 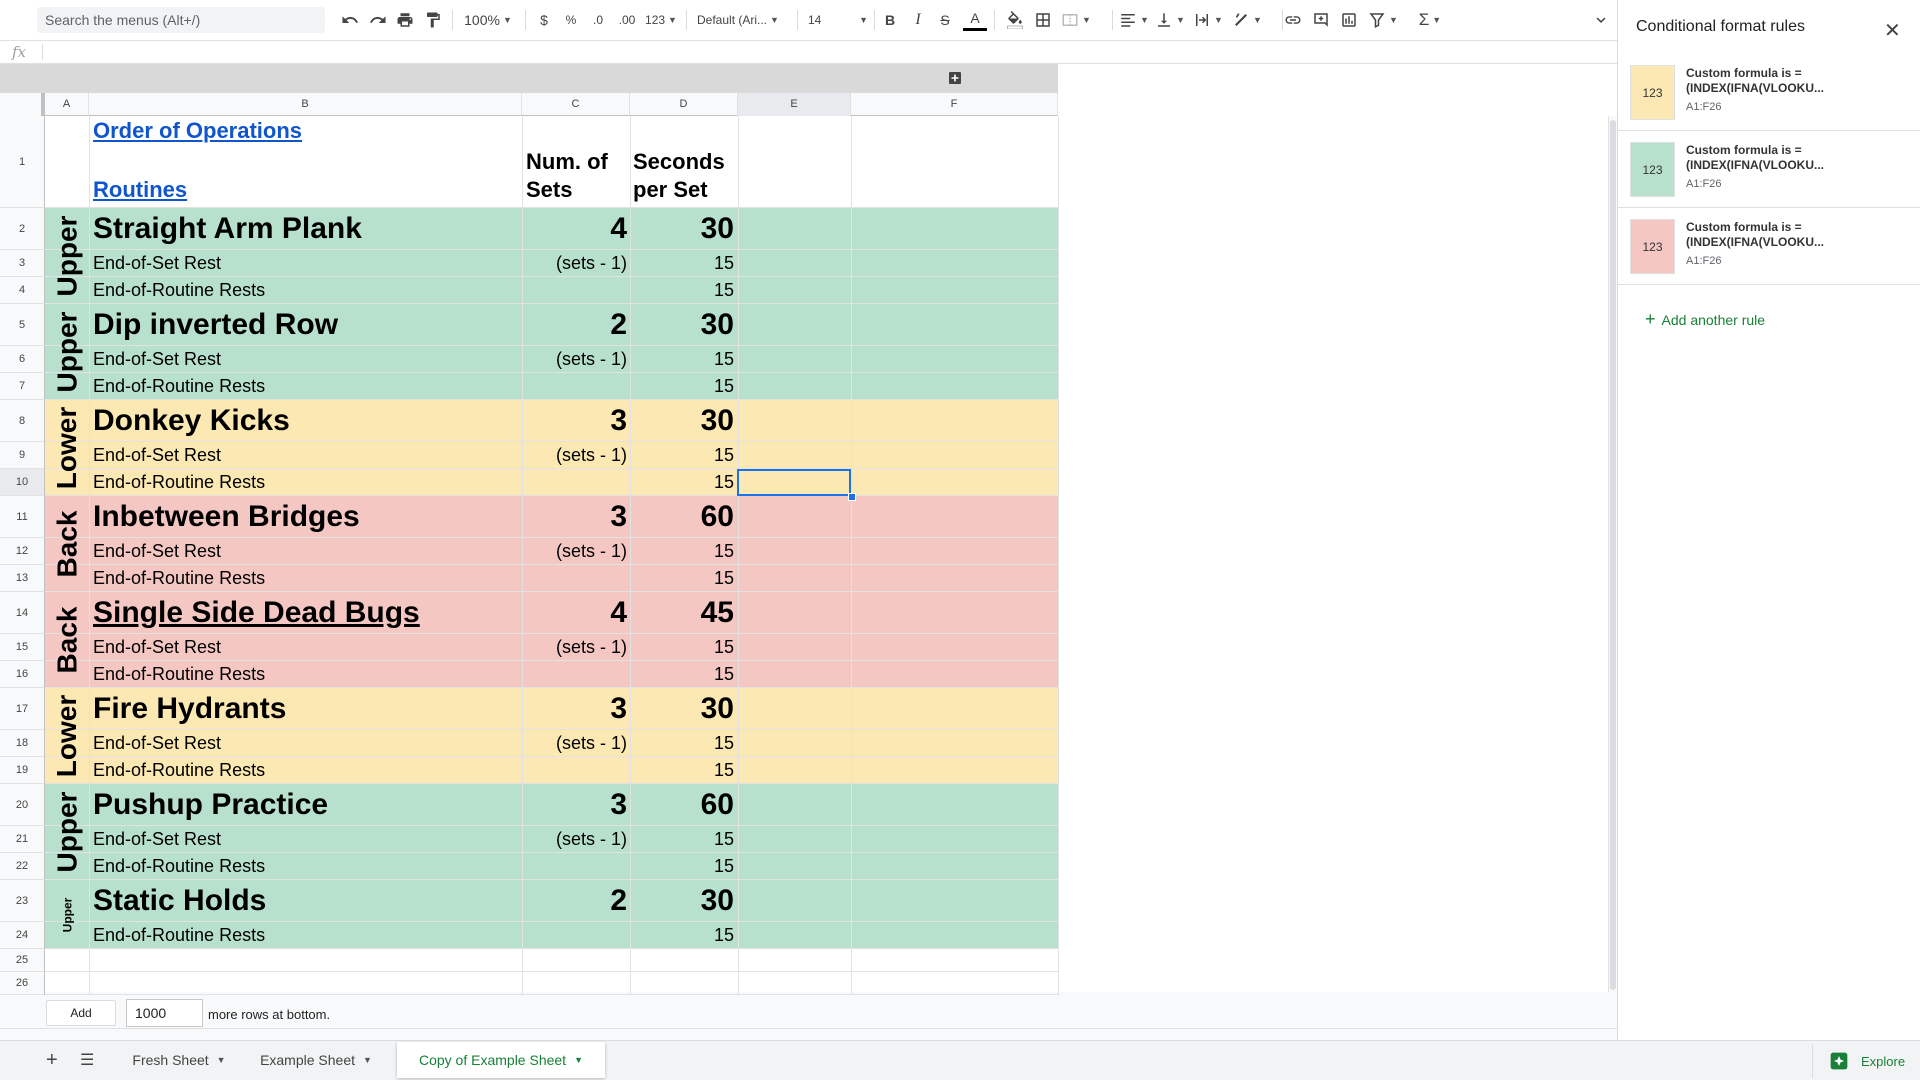 I want to click on column-header-a: A, so click(x=67, y=104).